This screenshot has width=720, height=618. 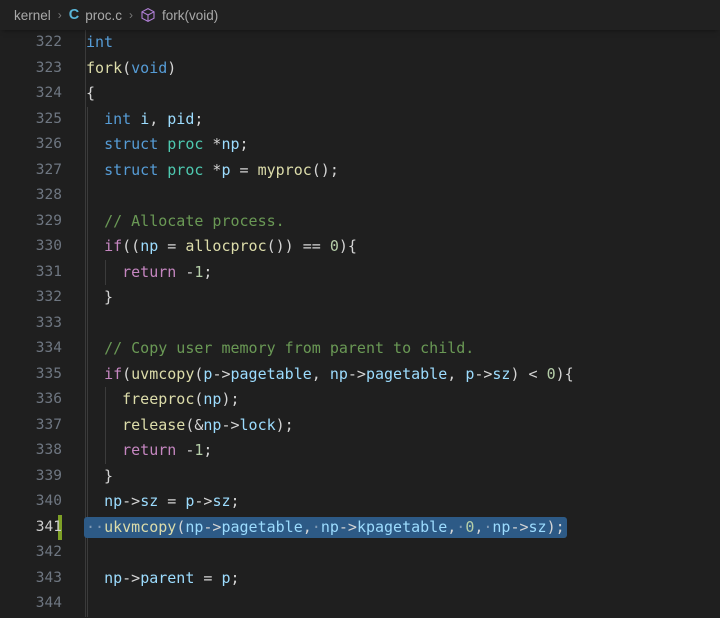 I want to click on token-punc: );, so click(x=230, y=399).